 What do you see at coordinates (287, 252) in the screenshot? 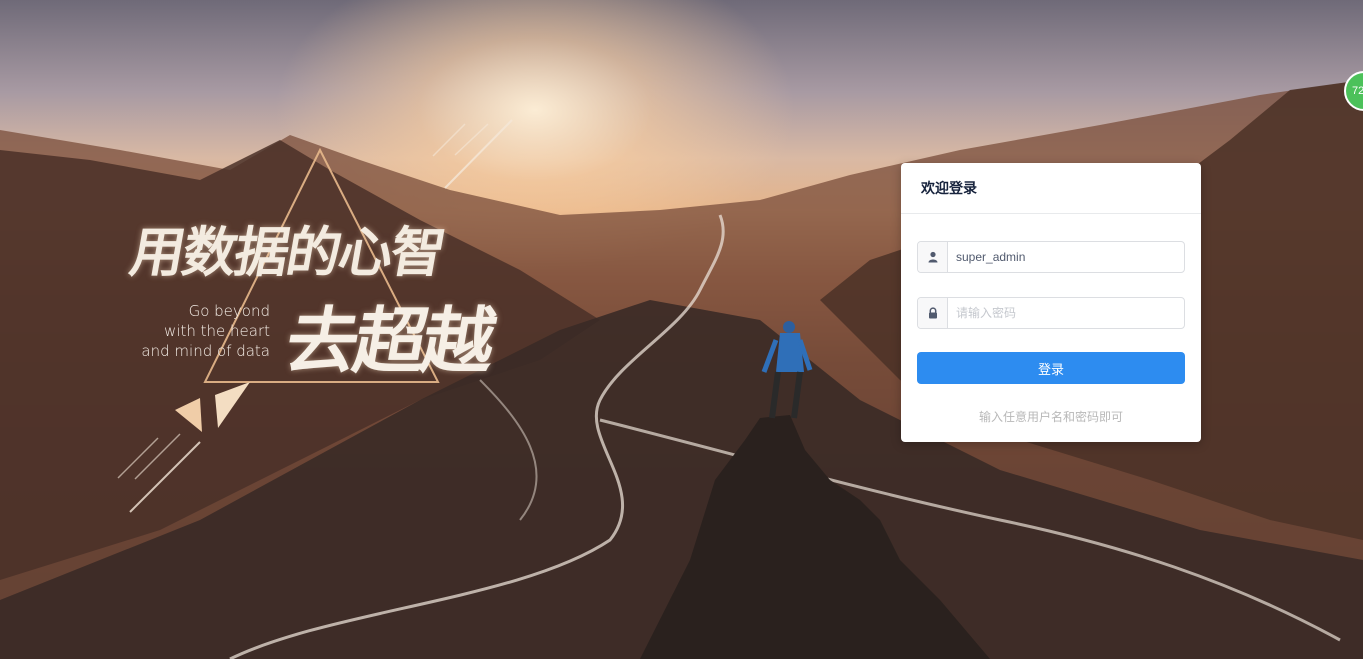
I see `slogan-chinese-line1: 用数据的心智` at bounding box center [287, 252].